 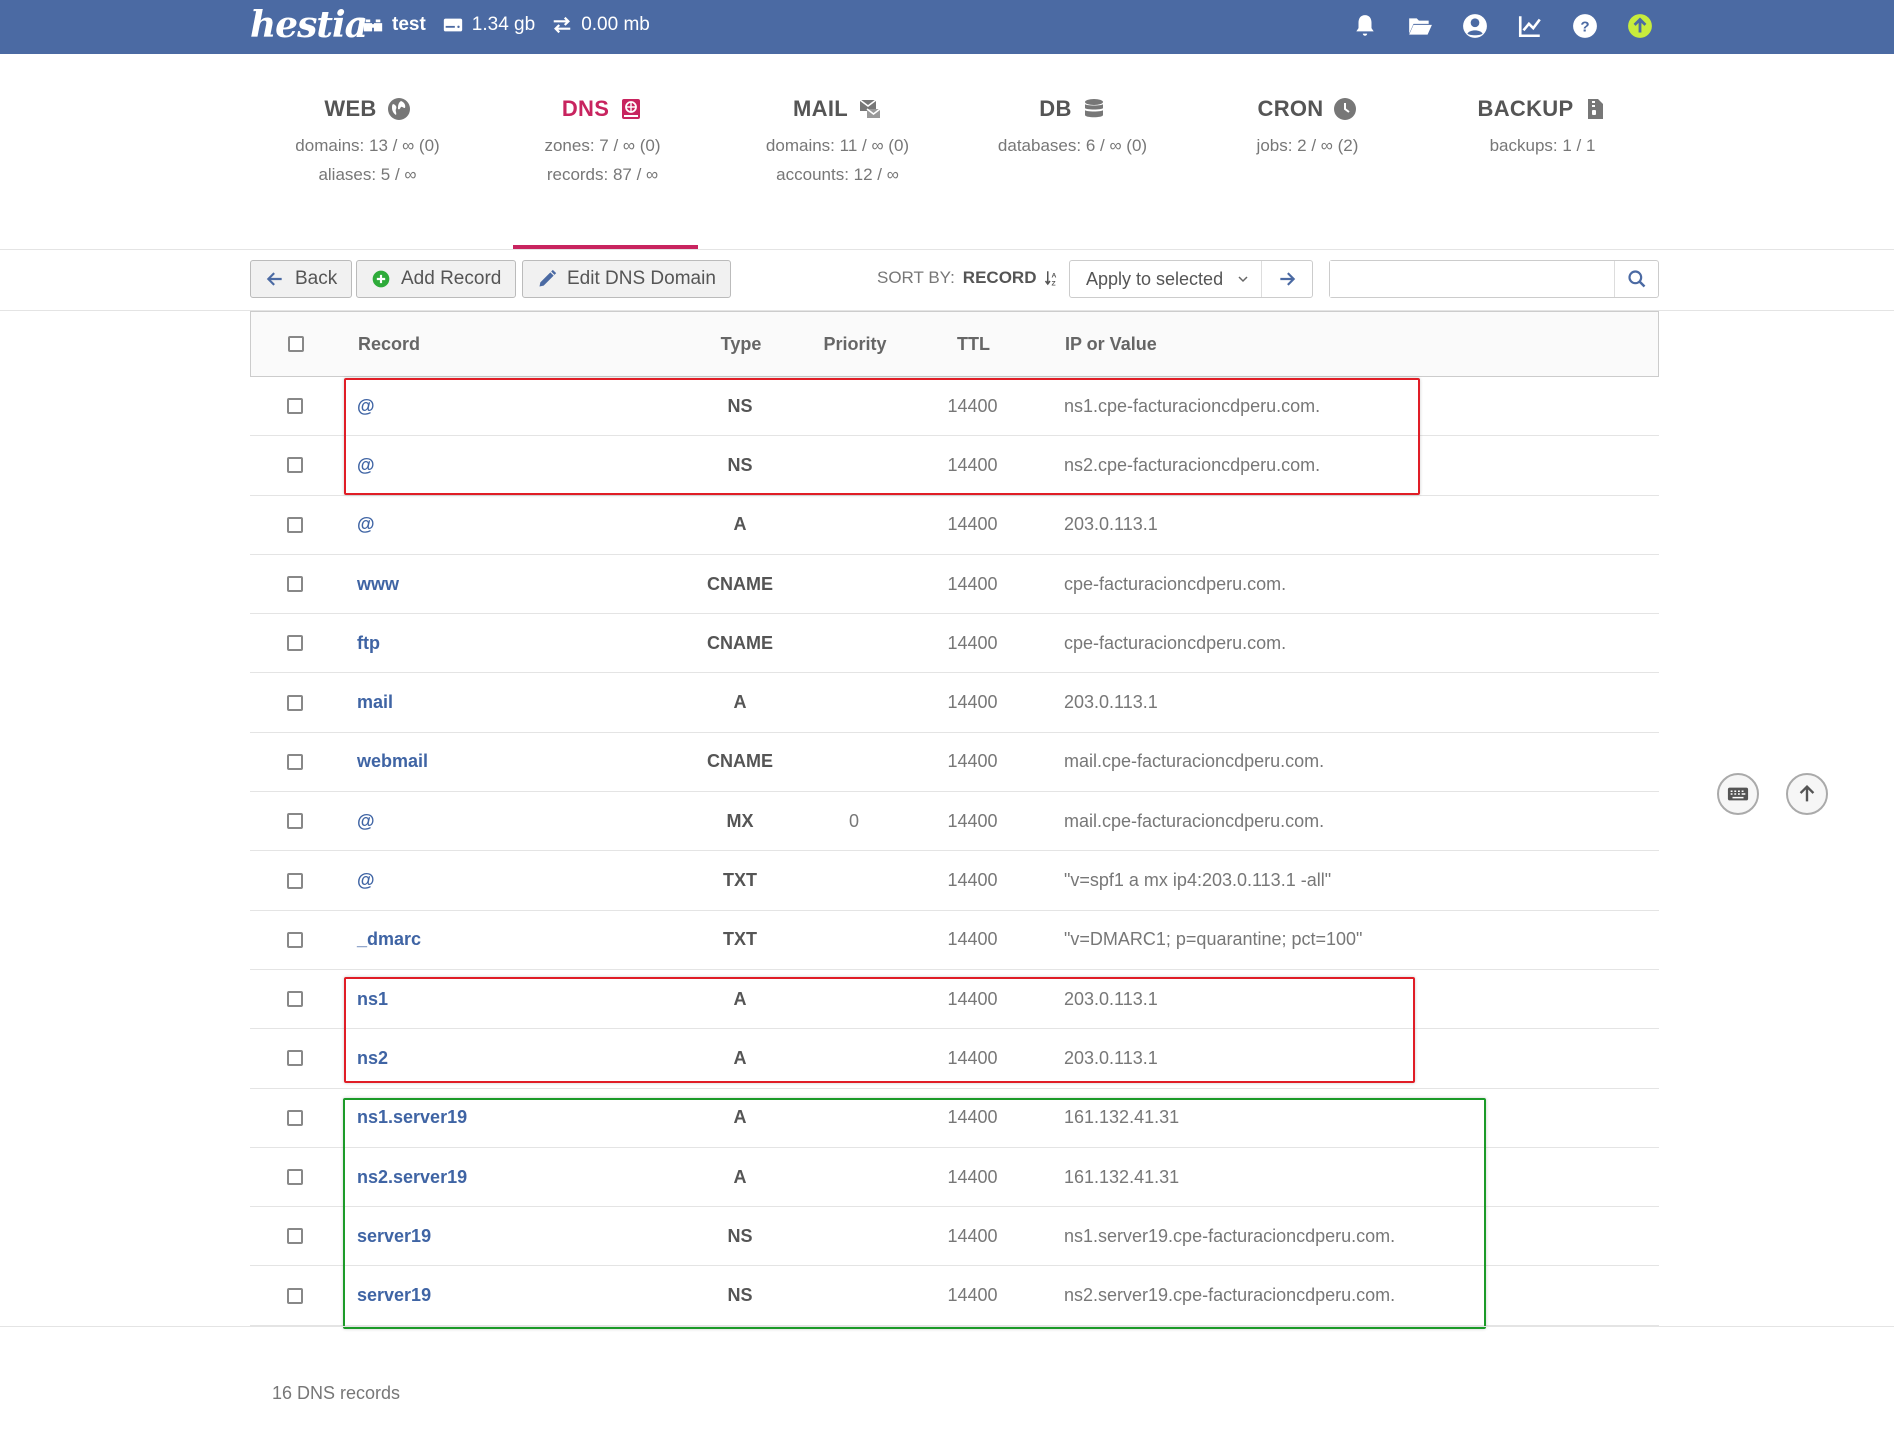 What do you see at coordinates (1192, 405) in the screenshot?
I see `record-value: ns1.cpe-facturacioncdperu.com.` at bounding box center [1192, 405].